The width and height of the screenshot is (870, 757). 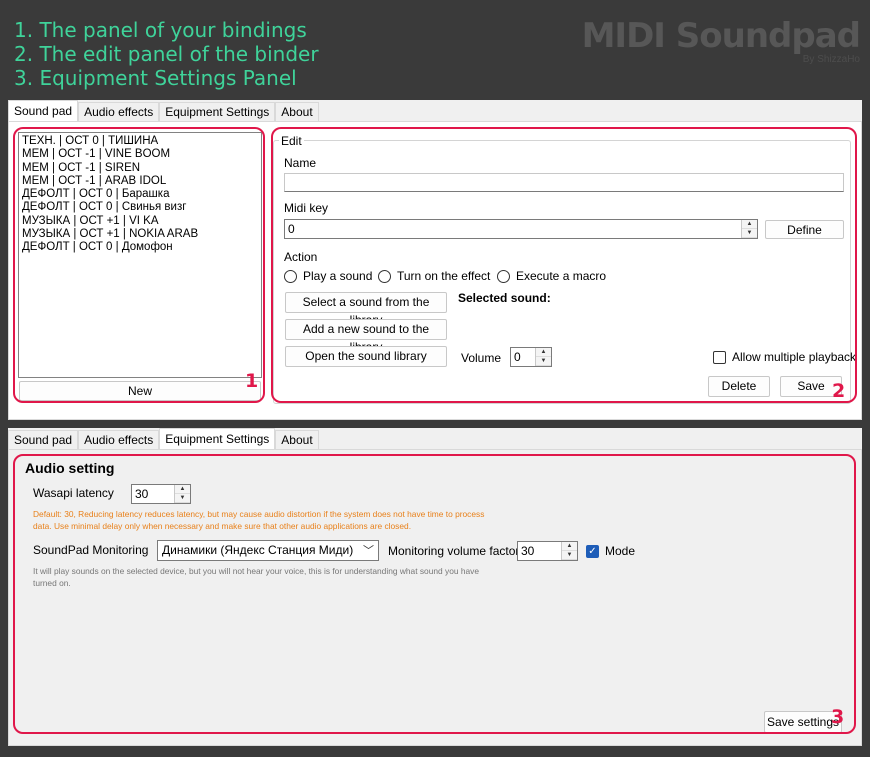 I want to click on brand-title: MIDI Soundpad, so click(x=721, y=36).